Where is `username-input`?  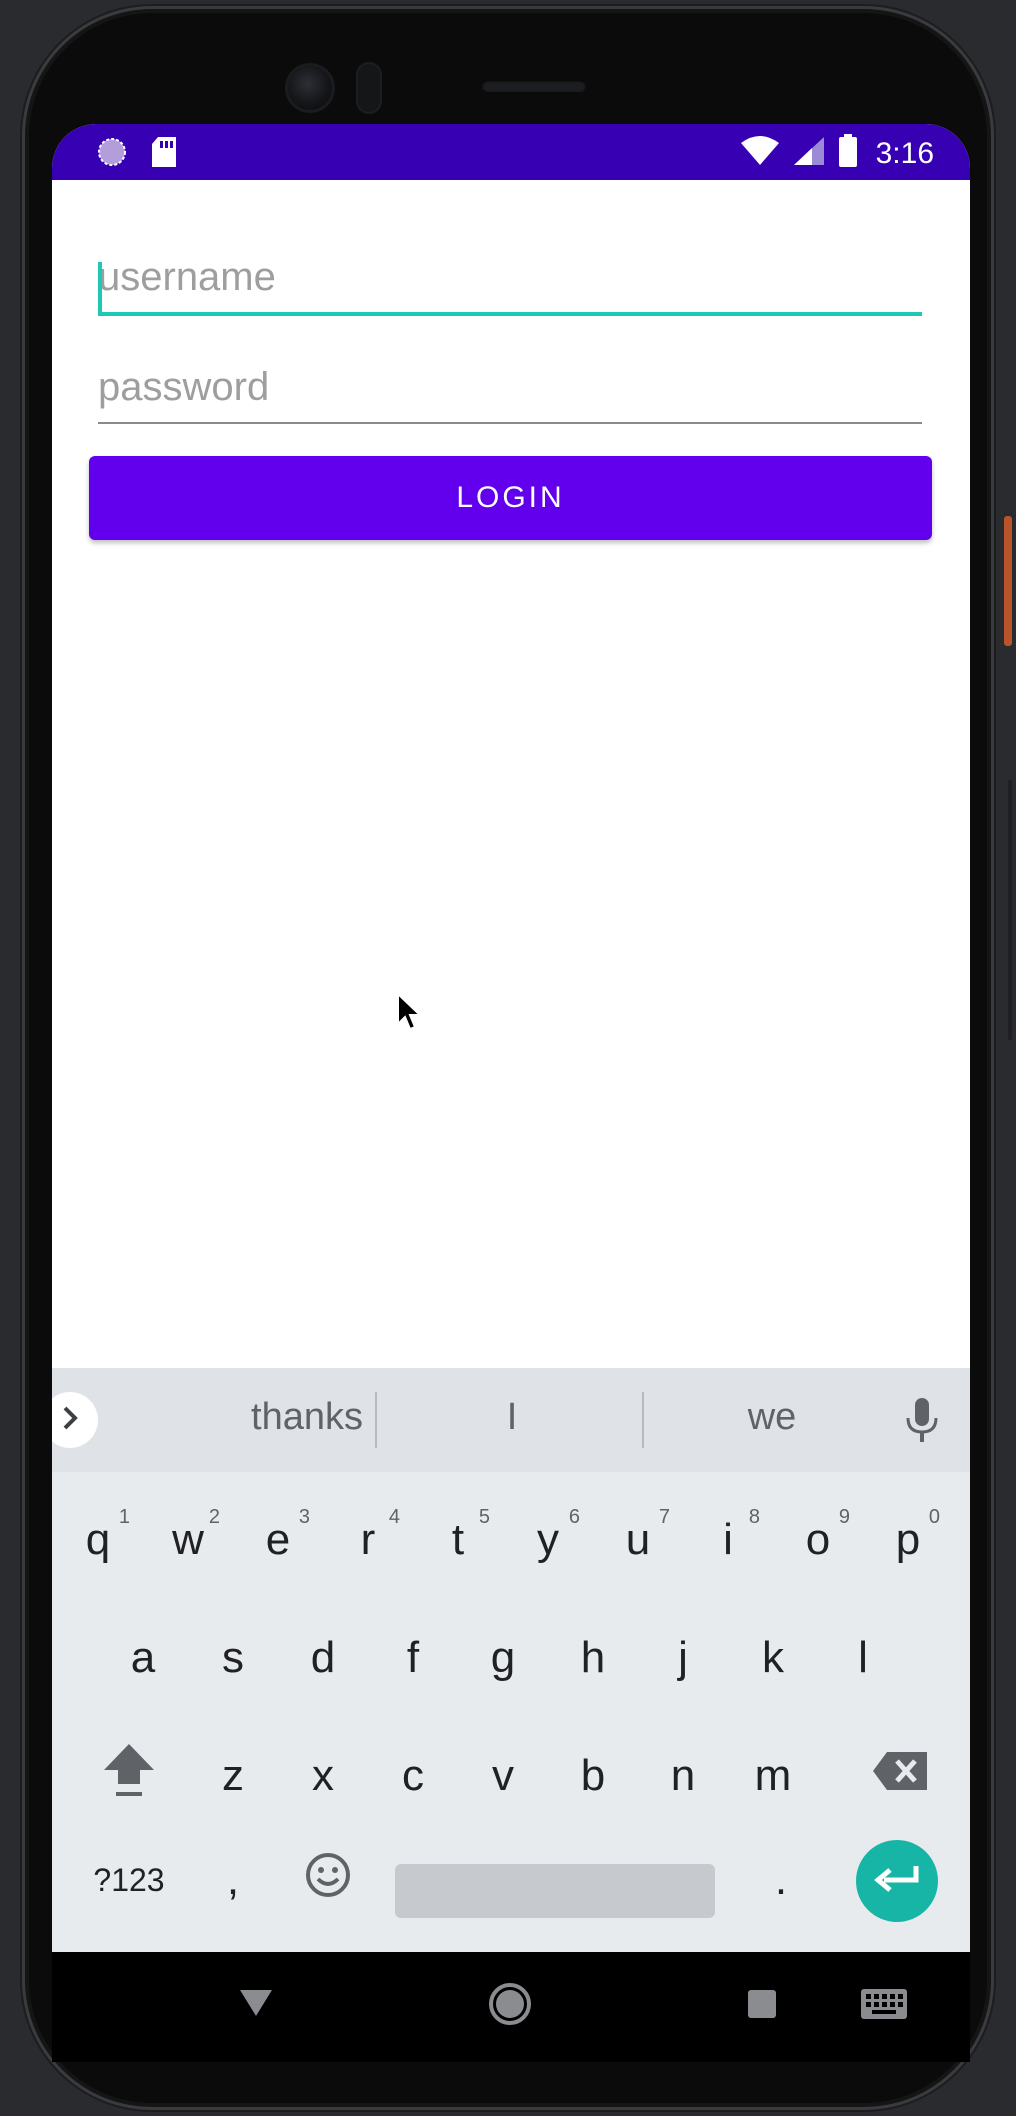 username-input is located at coordinates (510, 277).